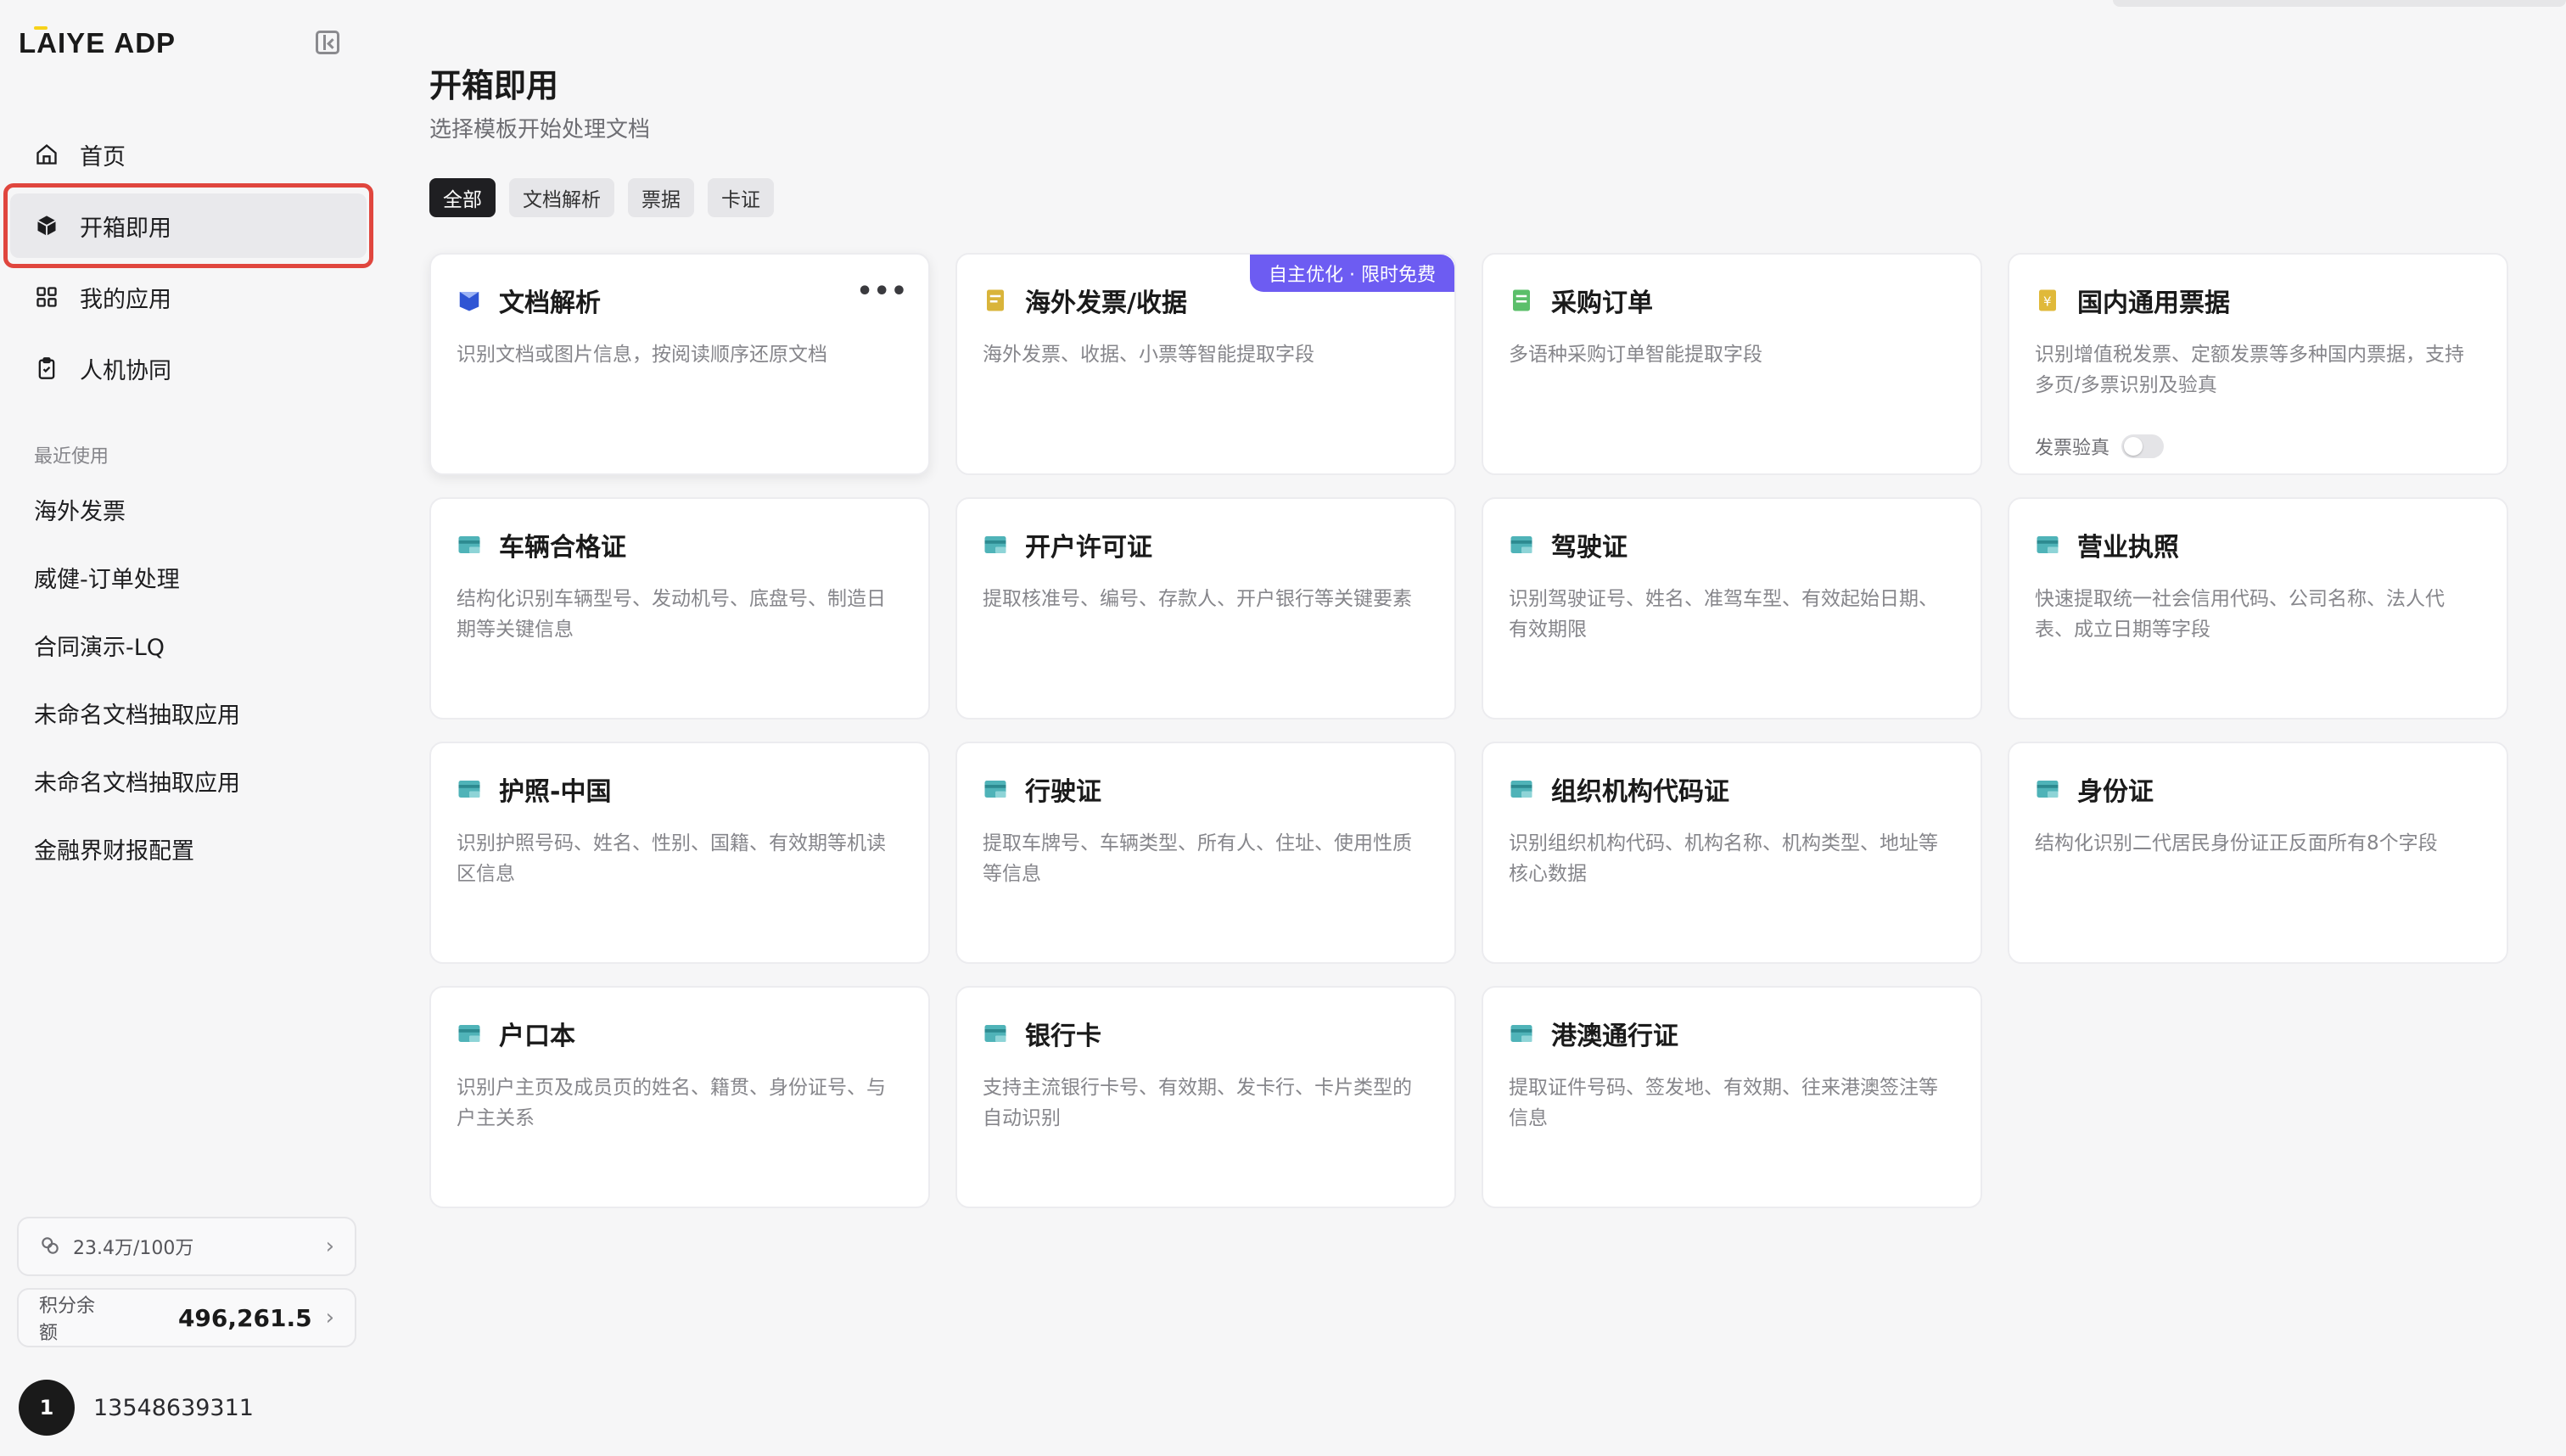 The image size is (2566, 1456). I want to click on toggle-switch, so click(2143, 446).